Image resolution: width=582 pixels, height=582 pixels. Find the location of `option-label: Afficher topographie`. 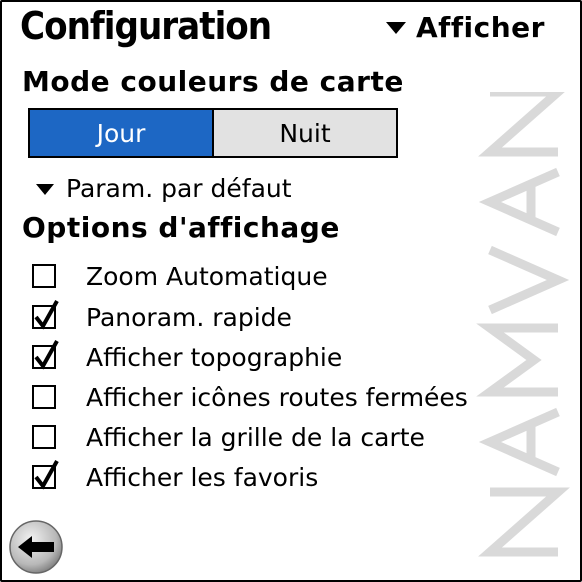

option-label: Afficher topographie is located at coordinates (214, 357).